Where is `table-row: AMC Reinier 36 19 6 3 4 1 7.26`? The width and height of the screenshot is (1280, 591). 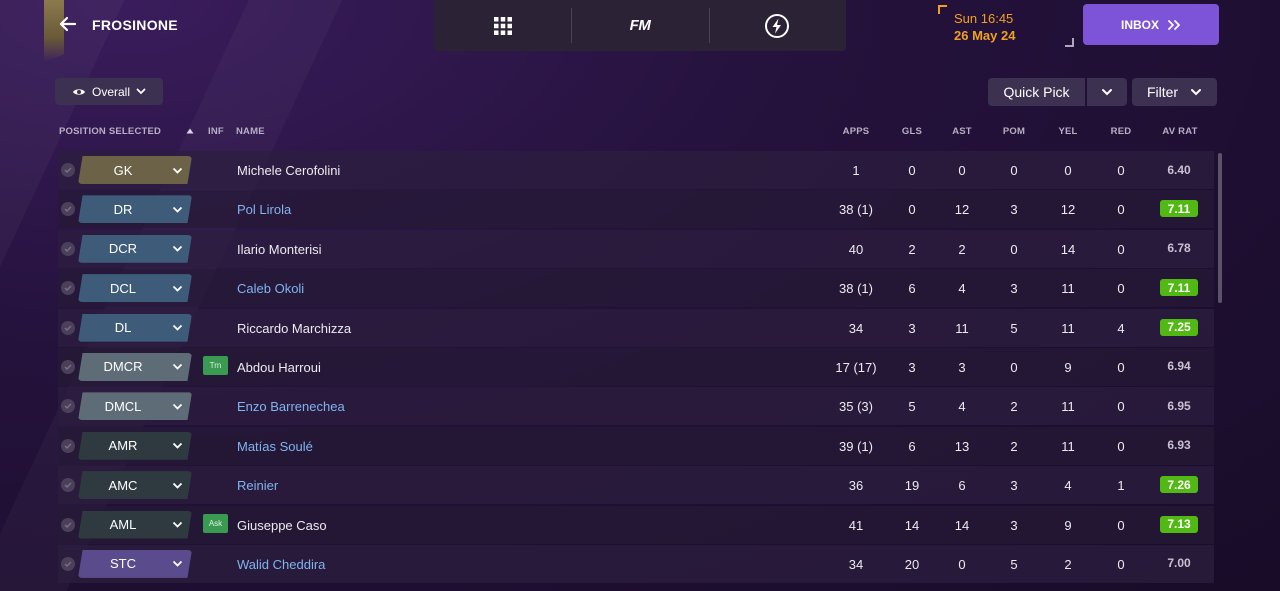 table-row: AMC Reinier 36 19 6 3 4 1 7.26 is located at coordinates (636, 485).